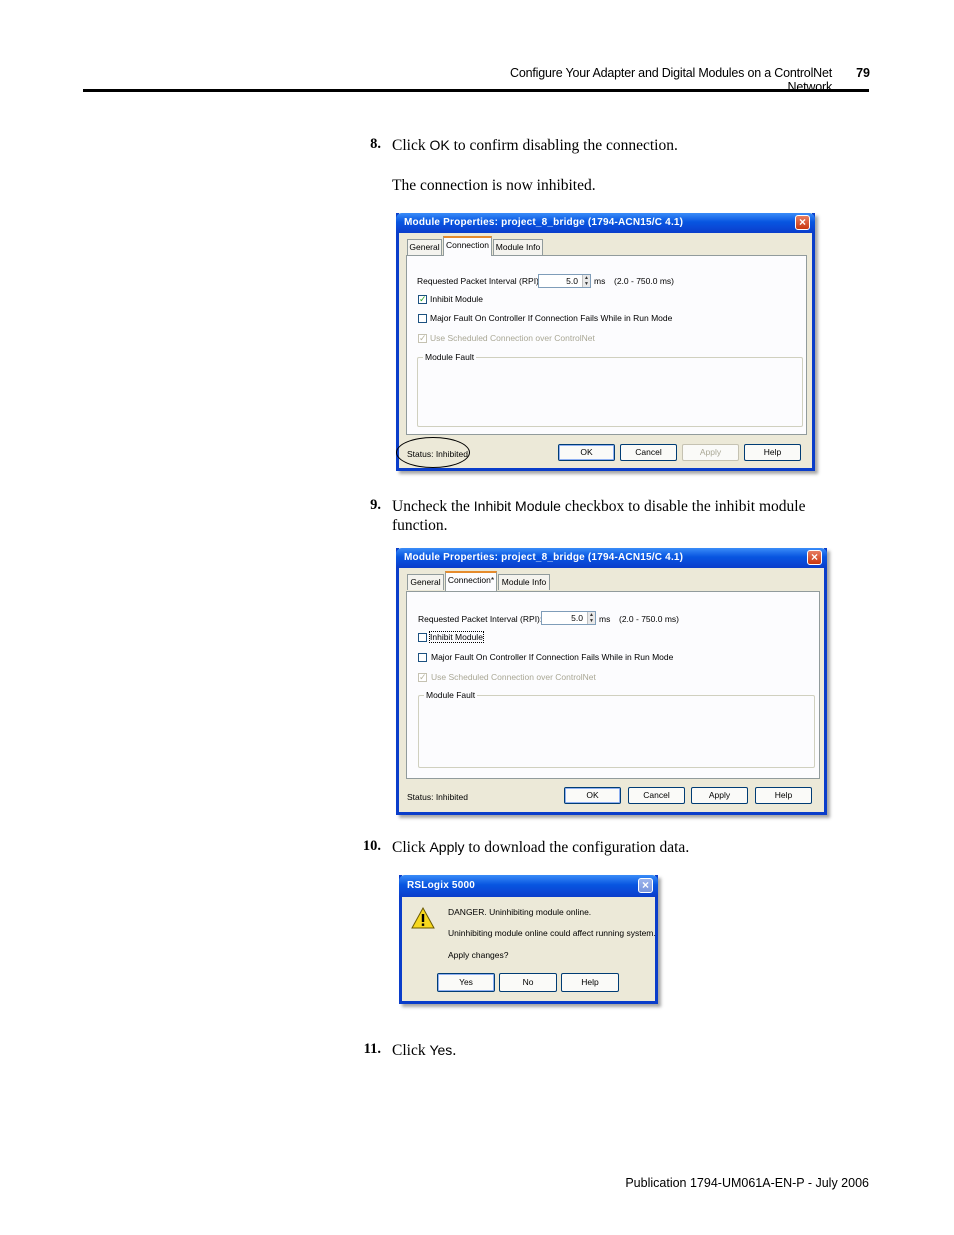 This screenshot has height=1235, width=954. What do you see at coordinates (420, 525) in the screenshot?
I see `step-9-text-cont: function.` at bounding box center [420, 525].